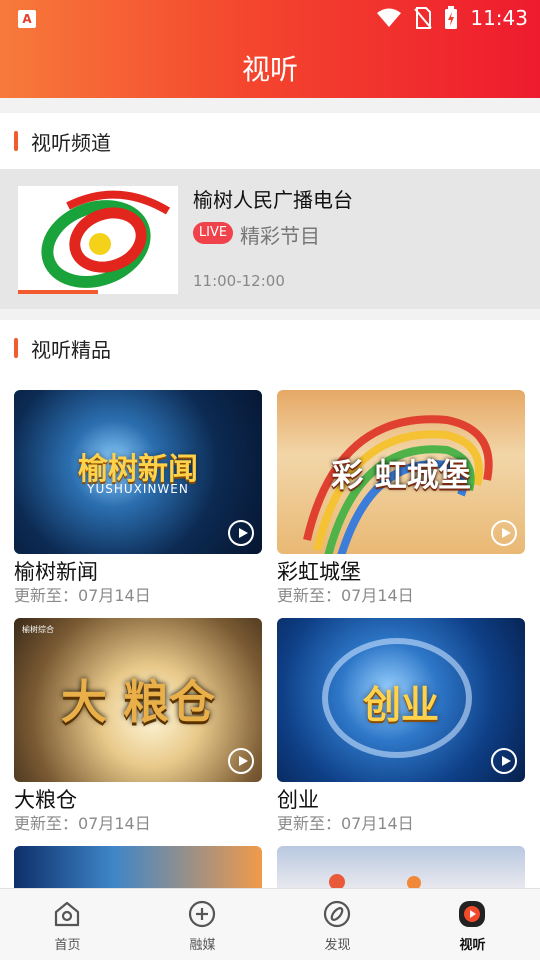 This screenshot has height=960, width=540. I want to click on video-thumbnail: 榆树综合 大 粮仓, so click(138, 700).